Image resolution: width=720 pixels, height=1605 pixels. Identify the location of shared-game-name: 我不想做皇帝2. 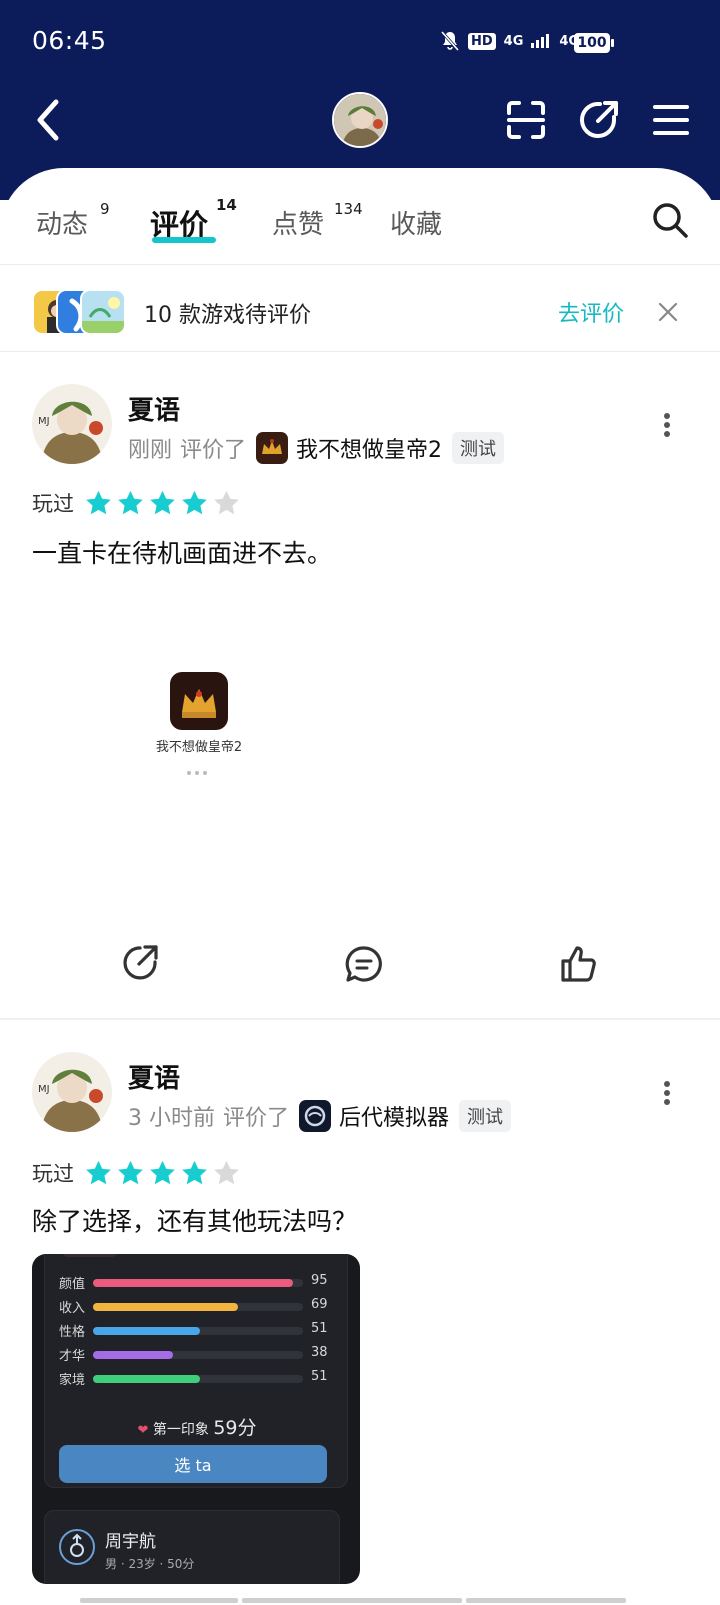
(199, 747).